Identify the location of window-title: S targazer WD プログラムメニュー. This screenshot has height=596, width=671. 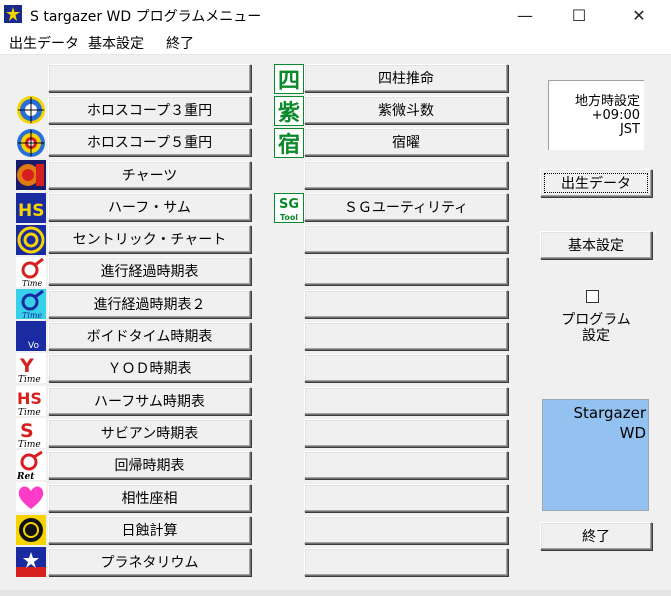
(146, 17).